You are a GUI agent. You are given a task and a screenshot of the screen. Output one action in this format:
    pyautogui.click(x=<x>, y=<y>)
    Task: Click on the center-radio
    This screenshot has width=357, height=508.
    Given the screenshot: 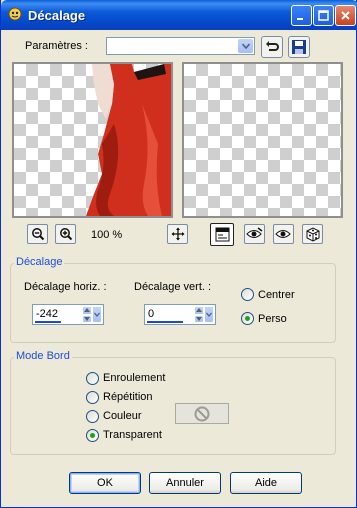 What is the action you would take?
    pyautogui.click(x=247, y=294)
    